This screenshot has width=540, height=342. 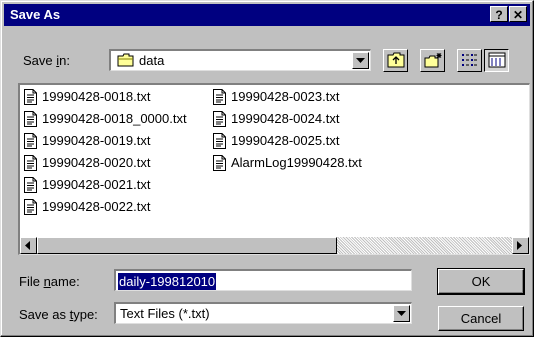 I want to click on details-view-icon, so click(x=497, y=60).